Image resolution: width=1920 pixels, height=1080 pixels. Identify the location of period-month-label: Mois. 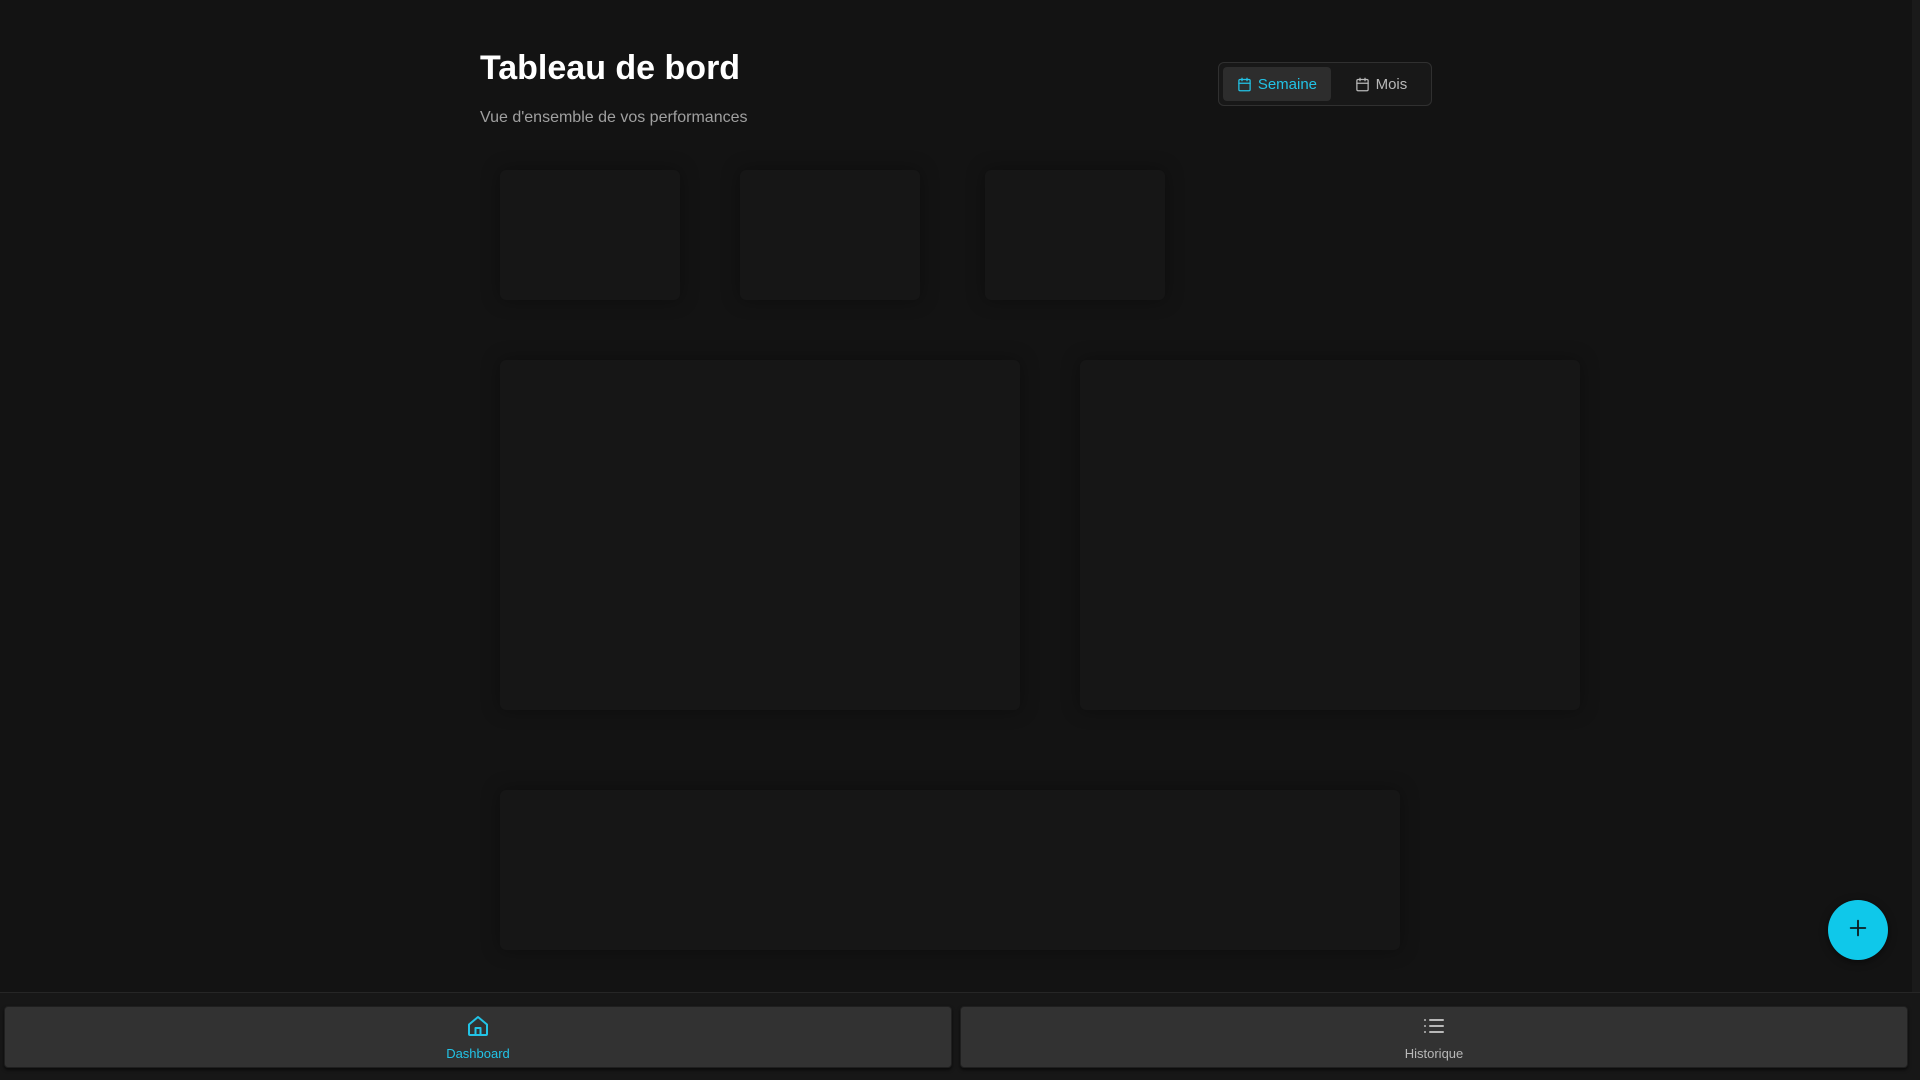
(1391, 84).